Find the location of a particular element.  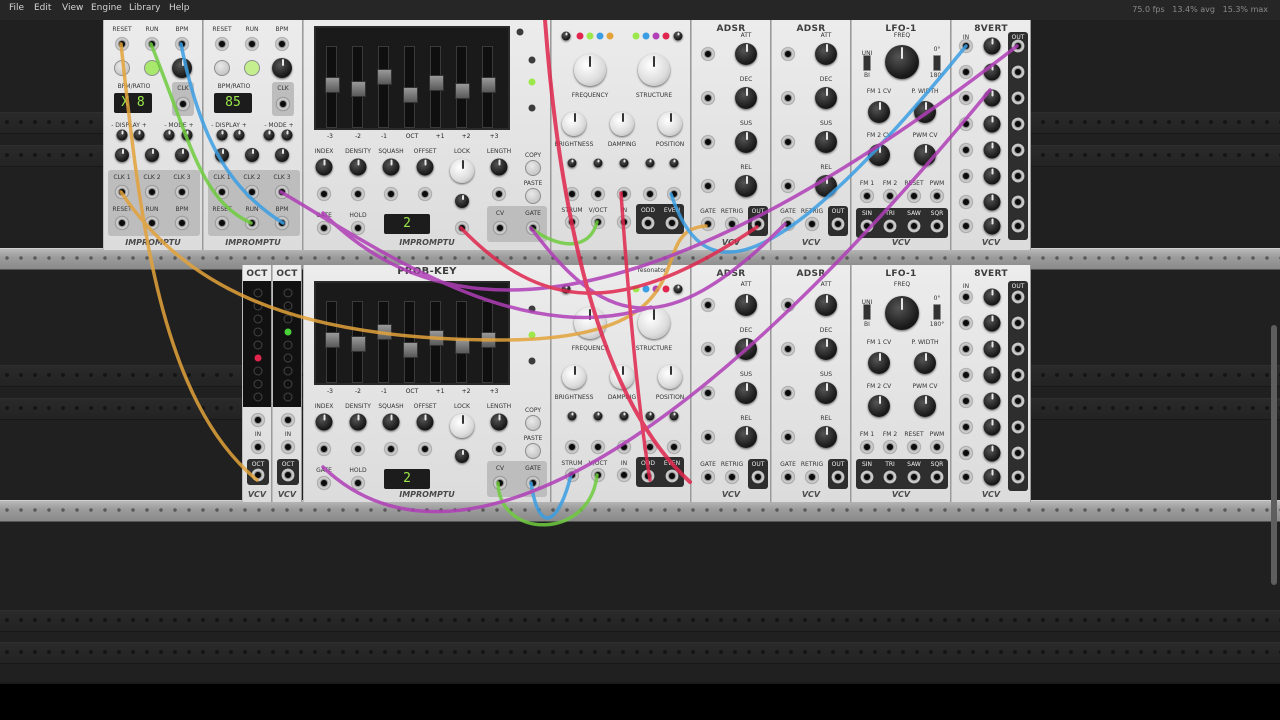

rel-knob is located at coordinates (826, 186).